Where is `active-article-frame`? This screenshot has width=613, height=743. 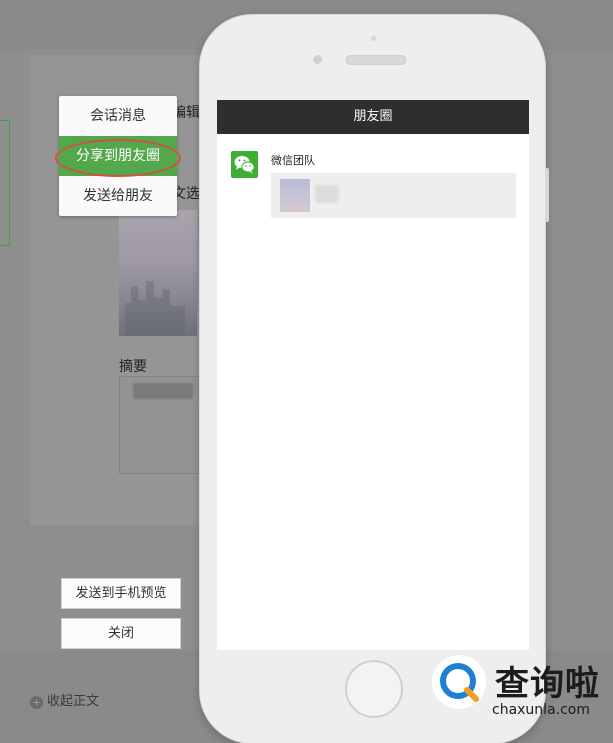 active-article-frame is located at coordinates (5, 183).